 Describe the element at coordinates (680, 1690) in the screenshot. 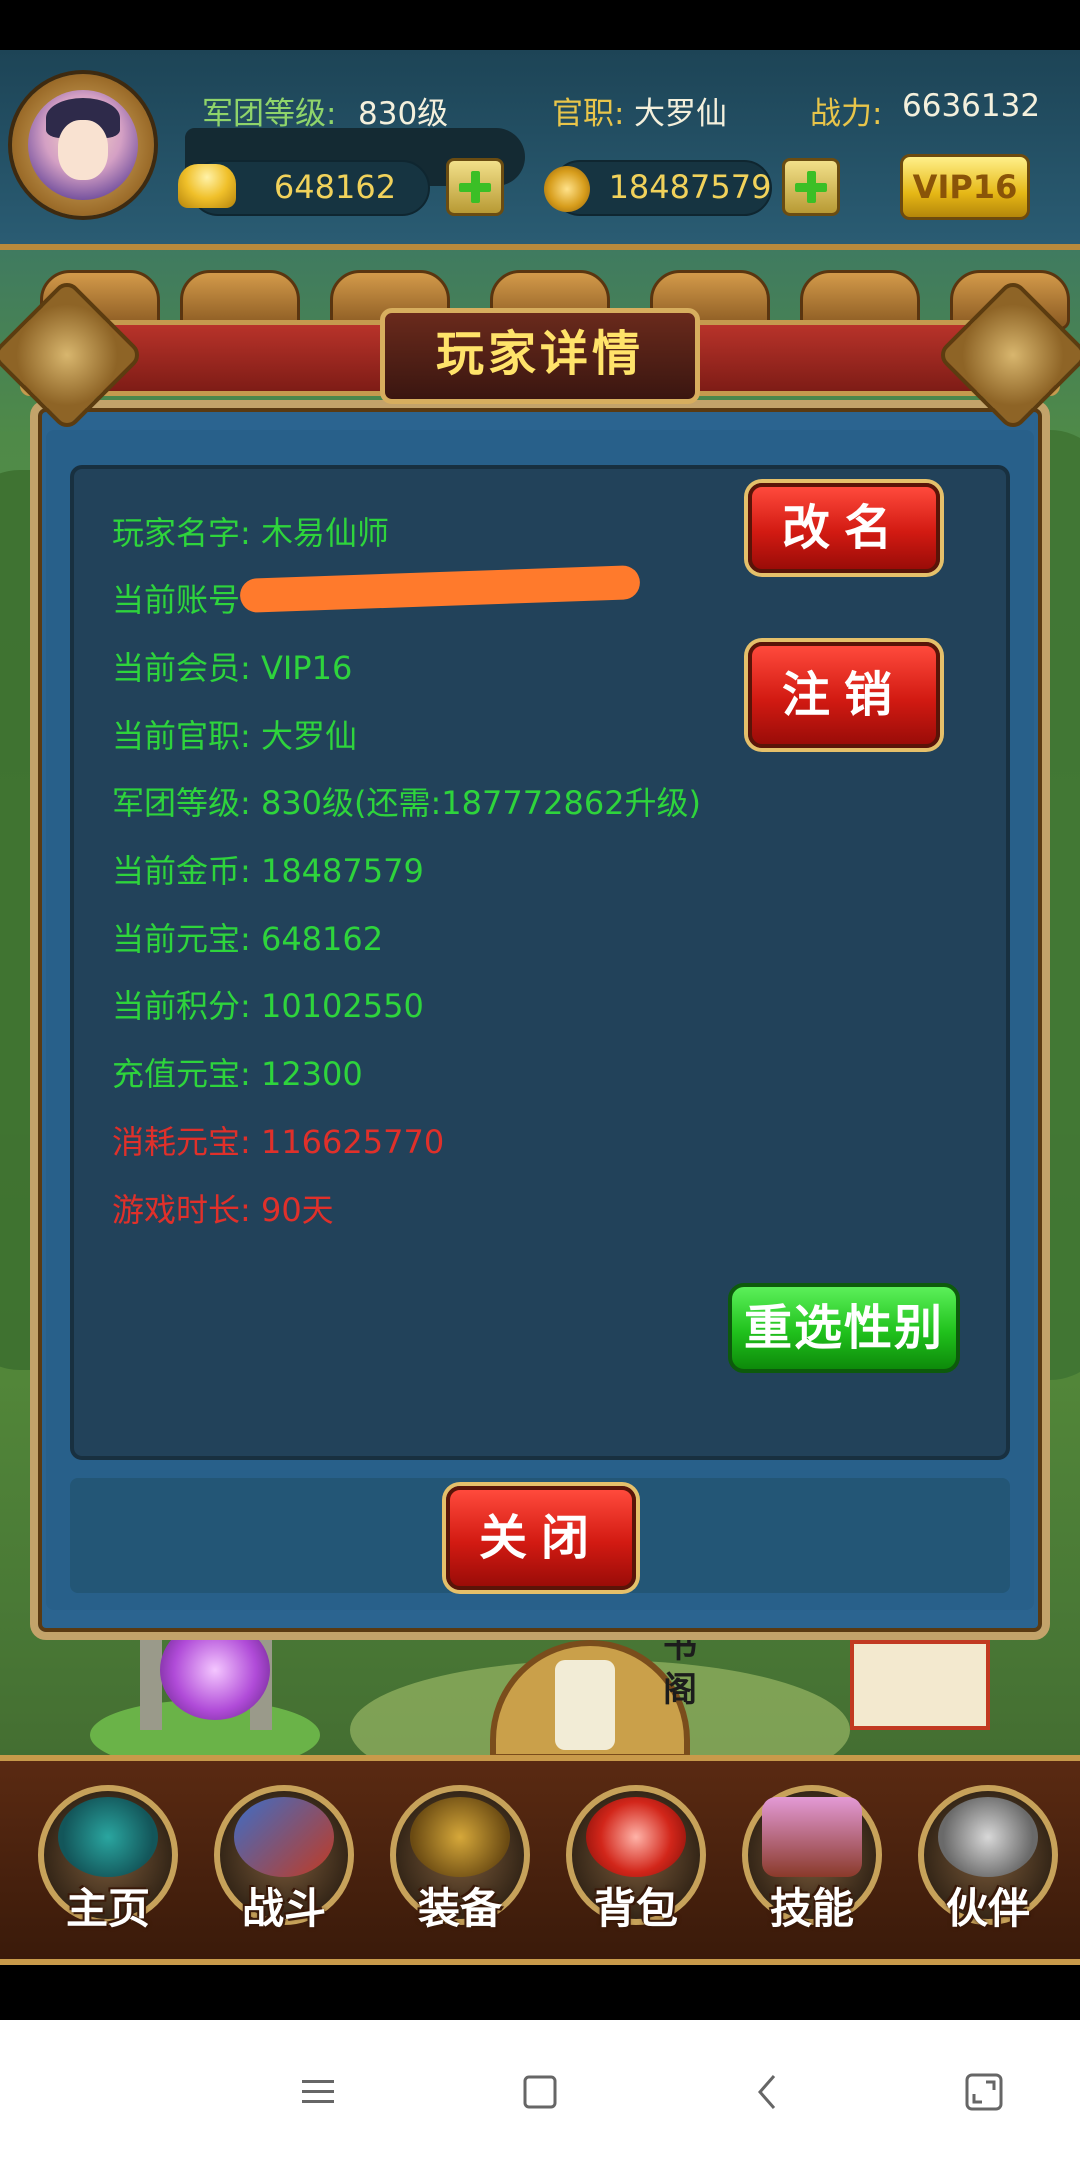

I see `library-char: 阁` at that location.